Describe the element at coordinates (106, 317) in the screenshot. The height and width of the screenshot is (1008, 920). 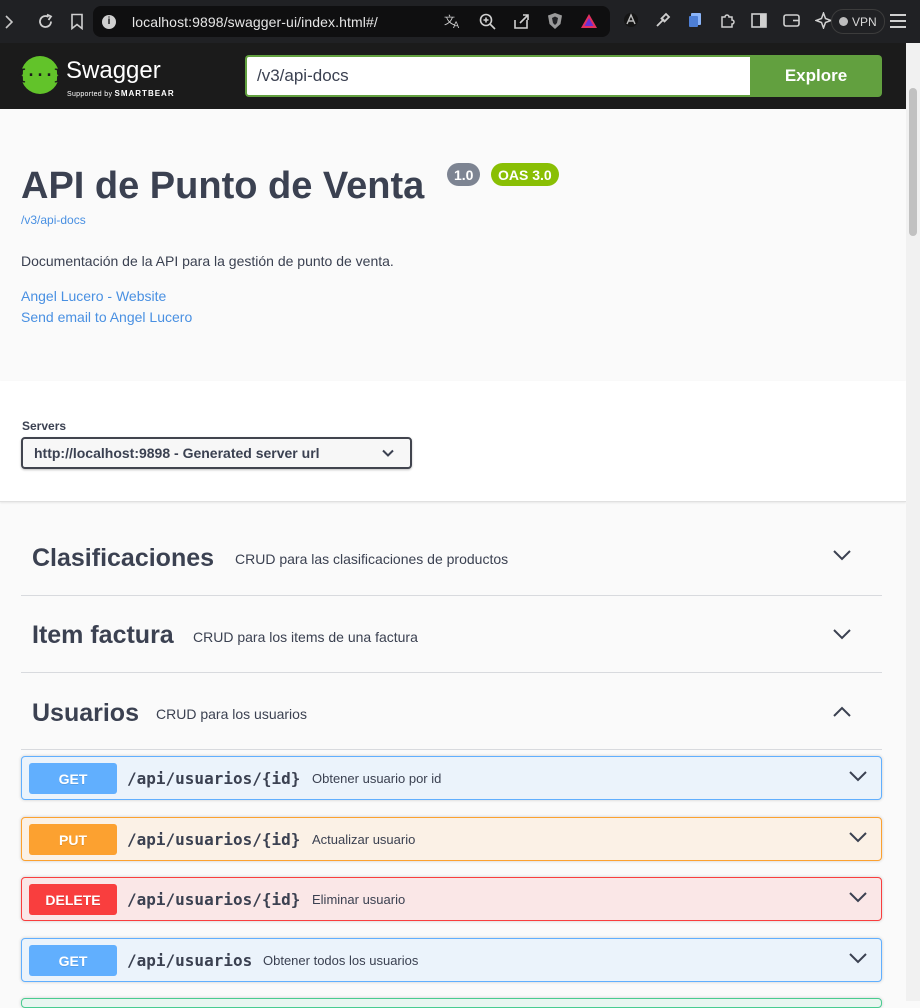
I see `contact-email-link: Send email to Angel Lucero` at that location.